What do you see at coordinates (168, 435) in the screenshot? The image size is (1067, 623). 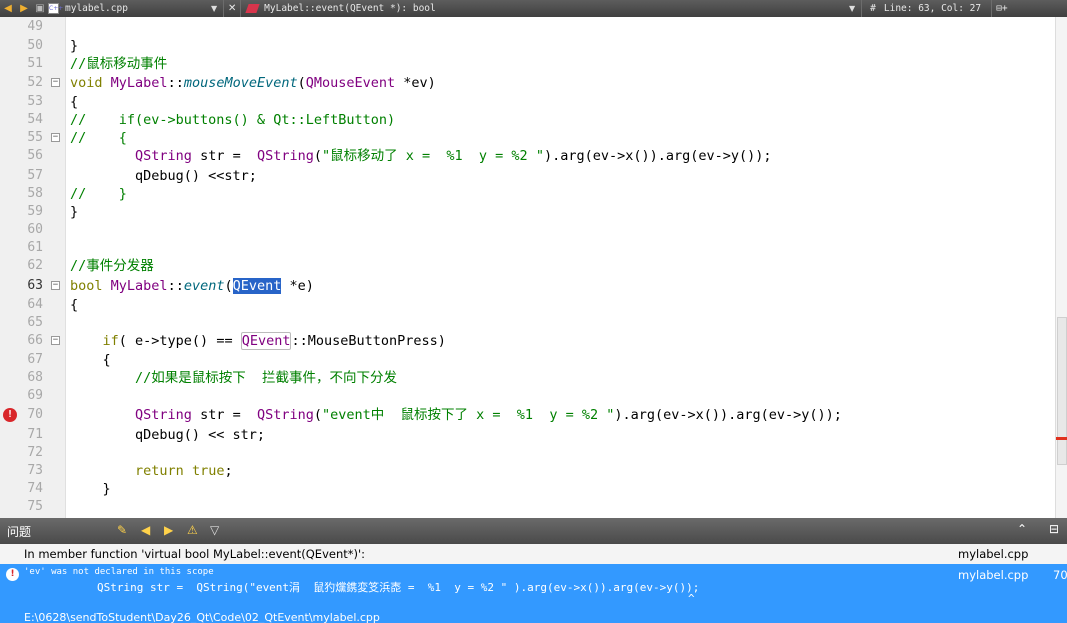 I see `code-text: qDebug() << str;` at bounding box center [168, 435].